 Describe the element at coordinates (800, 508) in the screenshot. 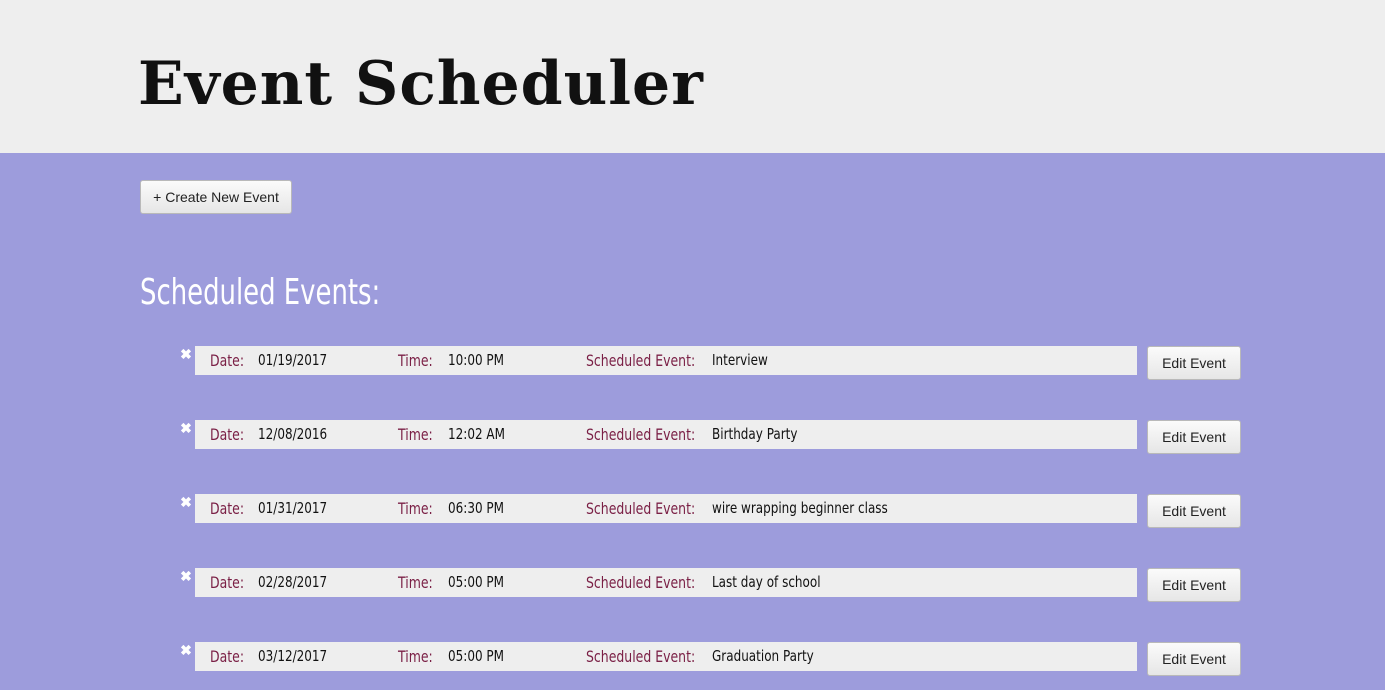

I see `event-name: wire wrapping beginner class` at that location.